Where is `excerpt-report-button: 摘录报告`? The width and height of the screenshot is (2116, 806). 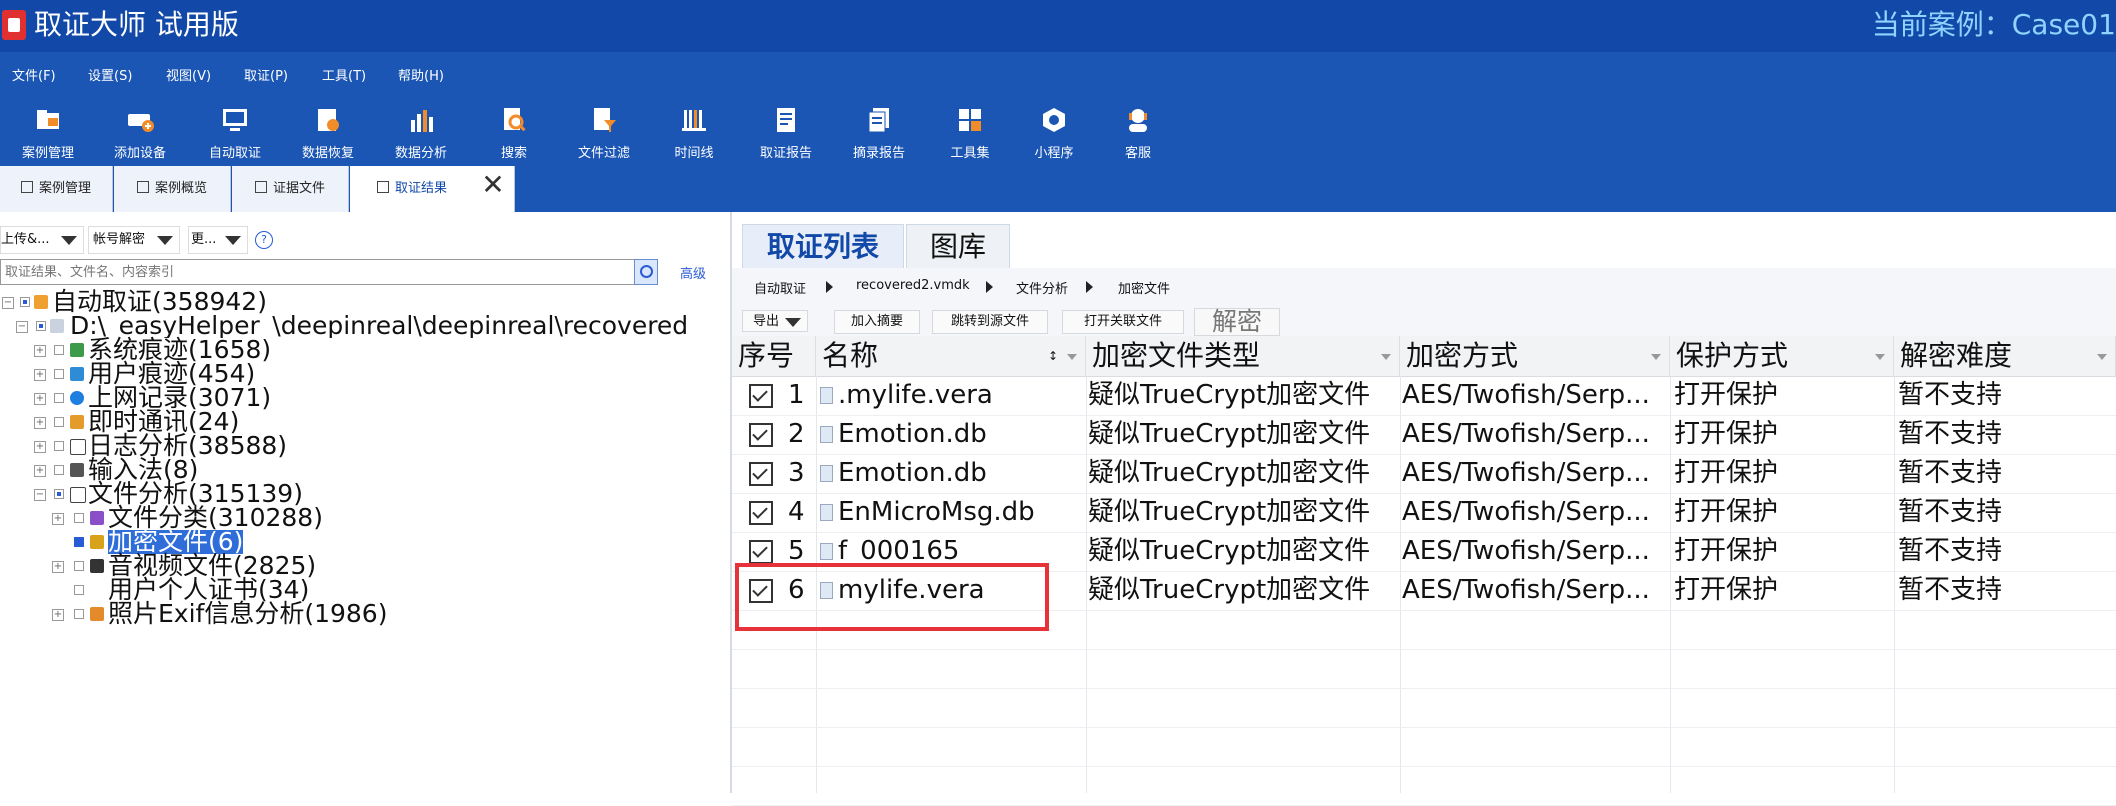 excerpt-report-button: 摘录报告 is located at coordinates (879, 130).